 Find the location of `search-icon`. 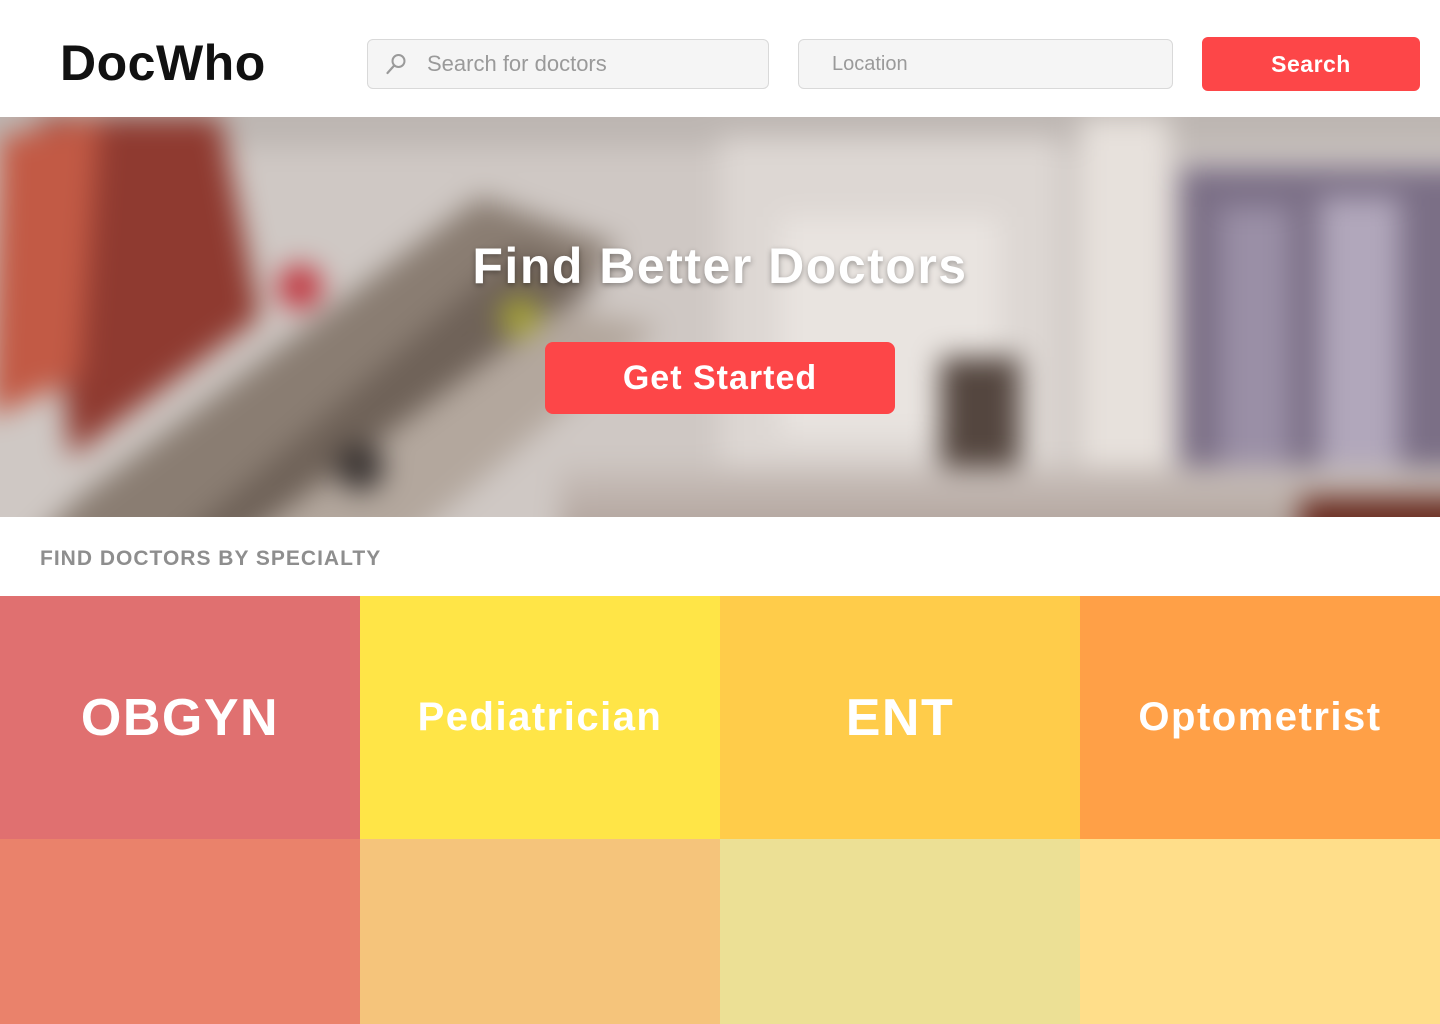

search-icon is located at coordinates (396, 64).